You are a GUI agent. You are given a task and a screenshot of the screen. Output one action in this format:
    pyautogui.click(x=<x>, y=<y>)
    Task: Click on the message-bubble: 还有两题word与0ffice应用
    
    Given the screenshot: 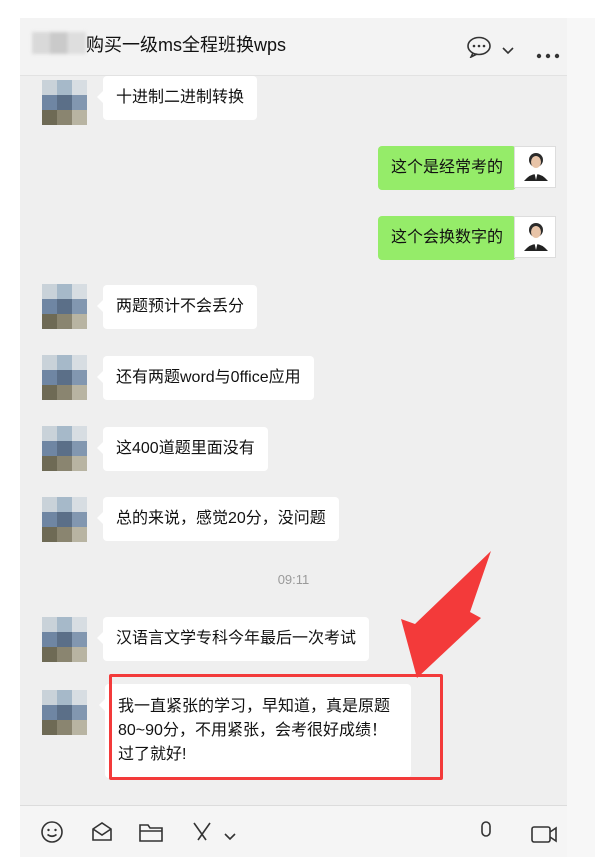 What is the action you would take?
    pyautogui.click(x=205, y=378)
    